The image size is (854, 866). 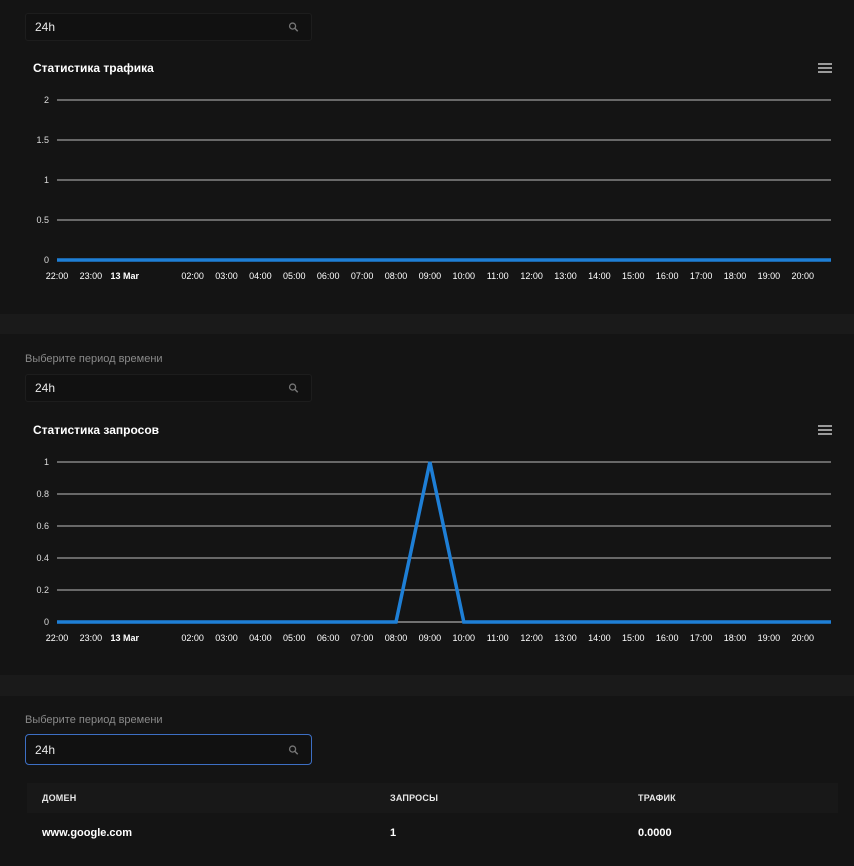 I want to click on y-tick-label: 0.2, so click(x=42, y=590).